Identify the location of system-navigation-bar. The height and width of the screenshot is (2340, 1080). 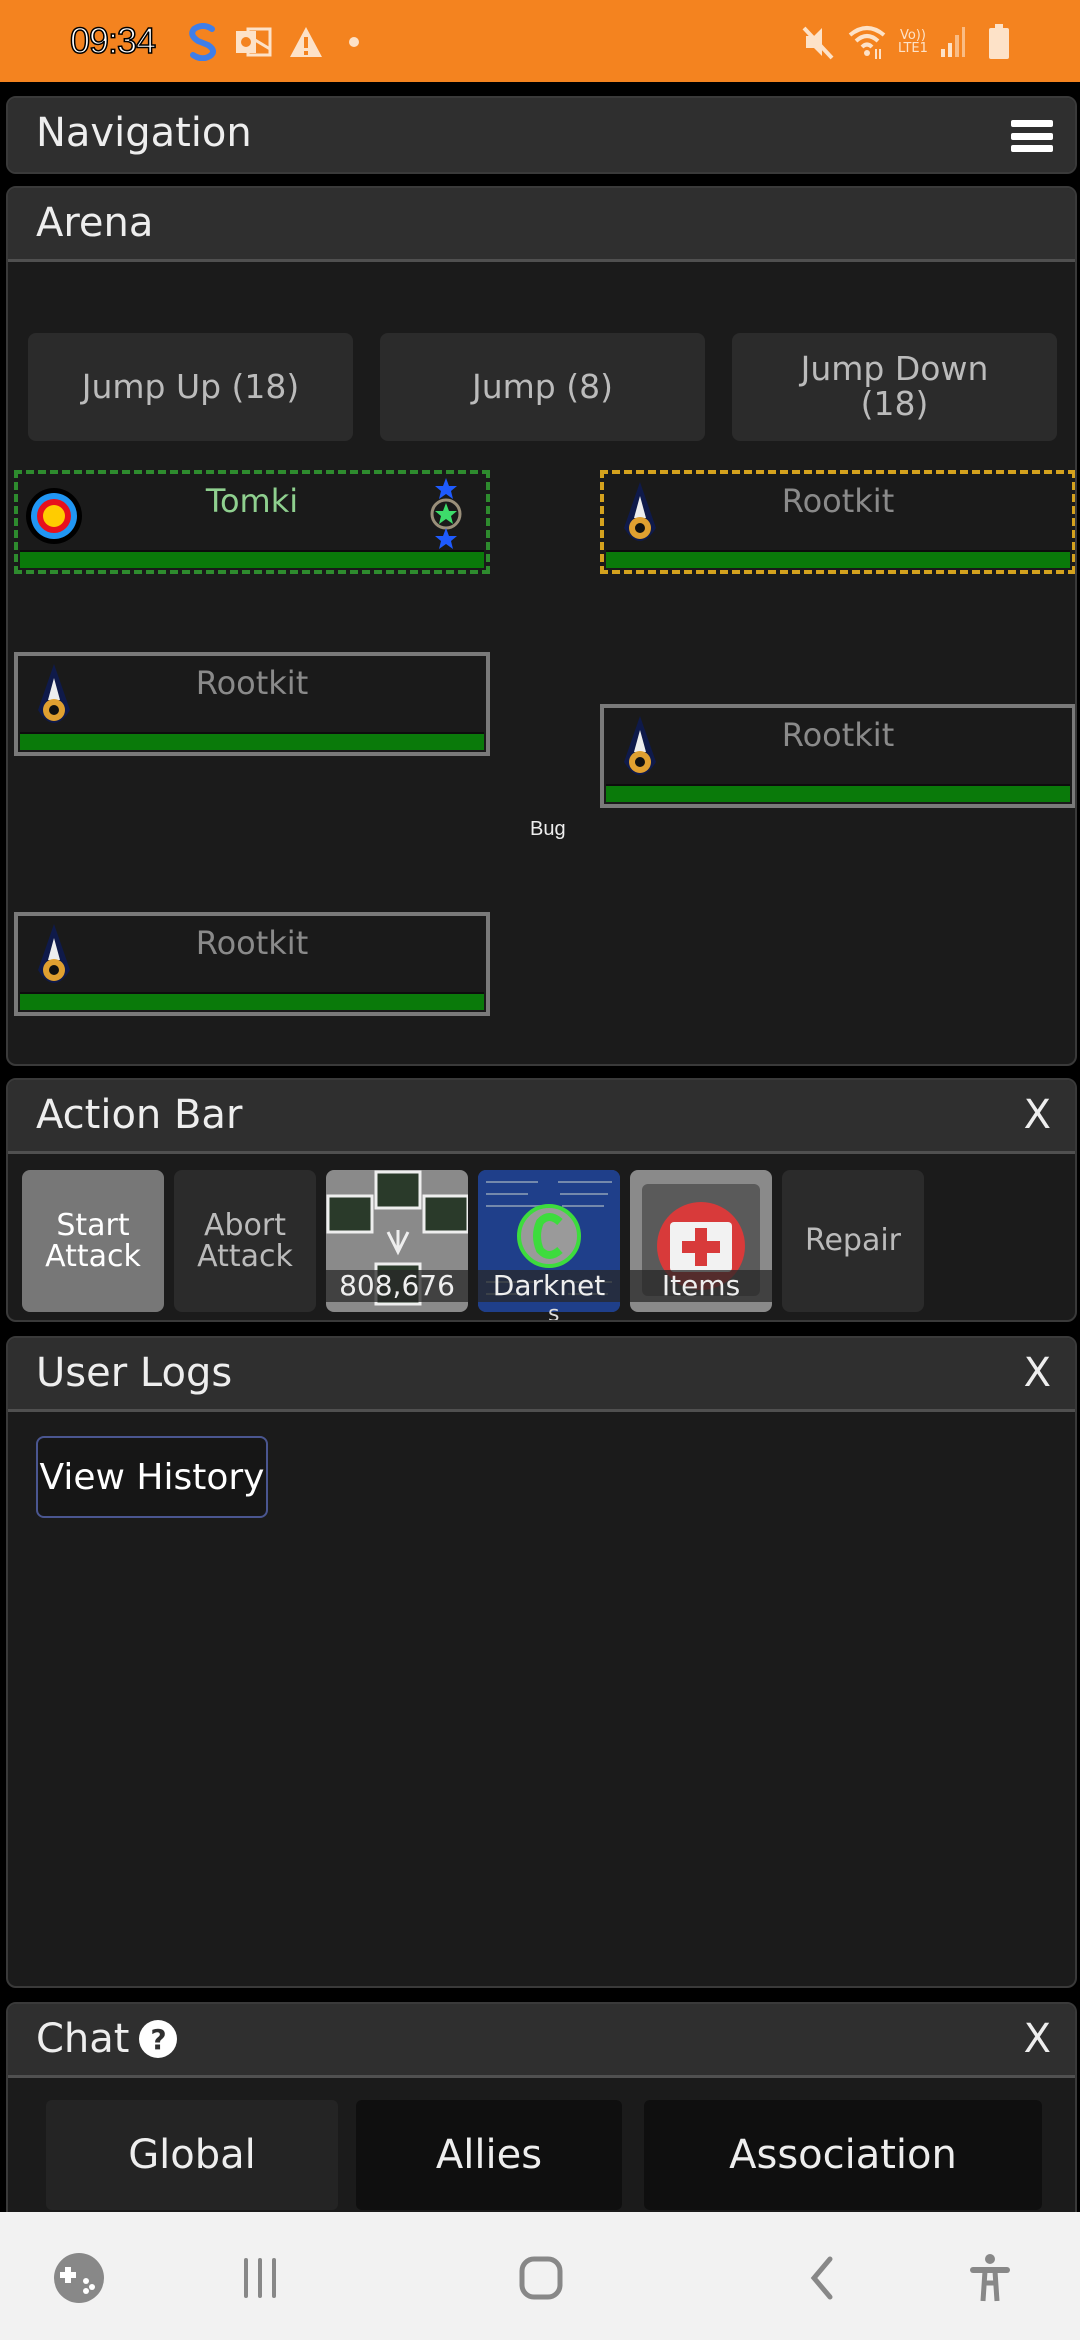
(540, 2276).